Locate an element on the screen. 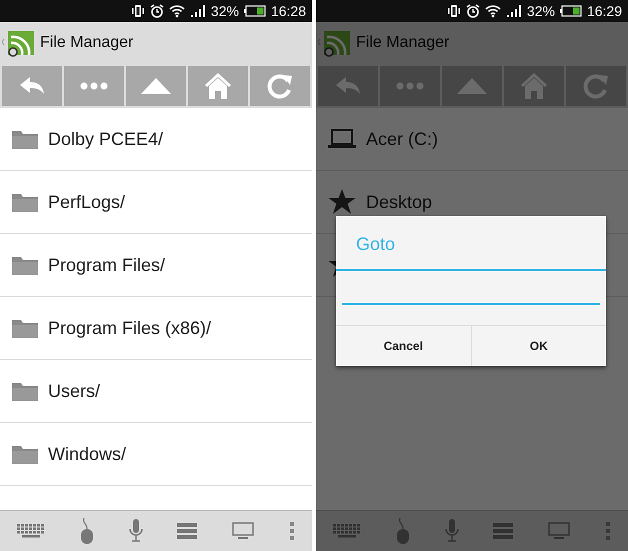 The image size is (628, 551). laptop-icon is located at coordinates (342, 139).